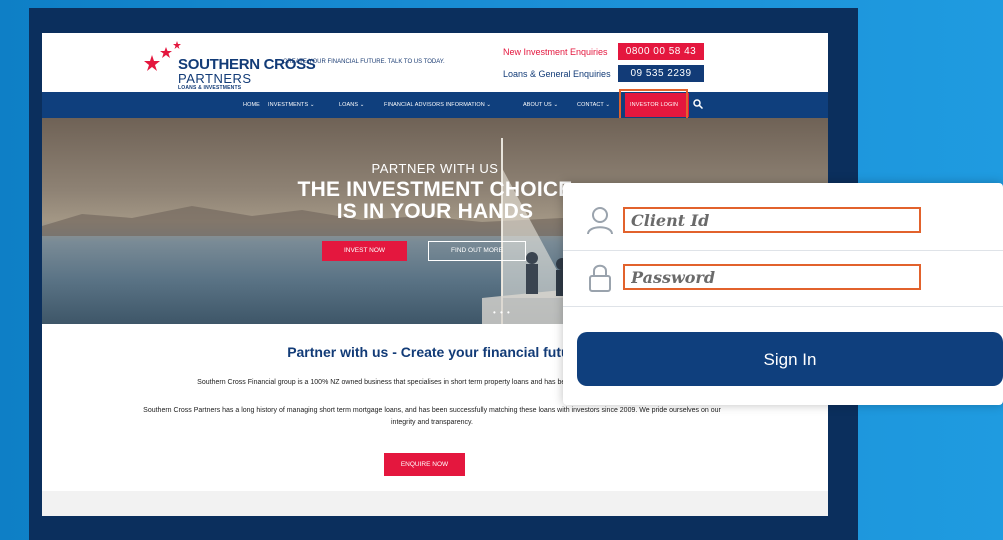  What do you see at coordinates (661, 51) in the screenshot?
I see `new-investment-phone: 0800 00 58 43` at bounding box center [661, 51].